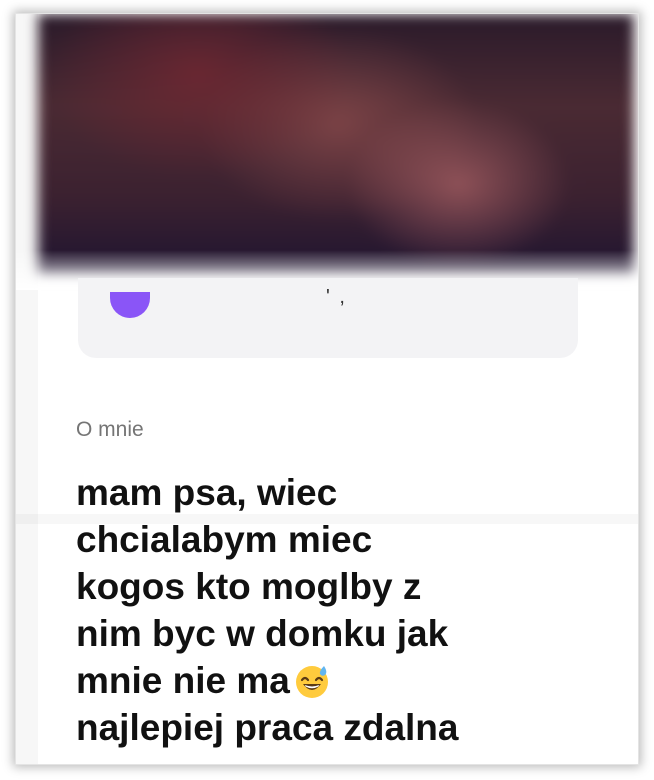  What do you see at coordinates (110, 429) in the screenshot?
I see `about-section-label: O mnie` at bounding box center [110, 429].